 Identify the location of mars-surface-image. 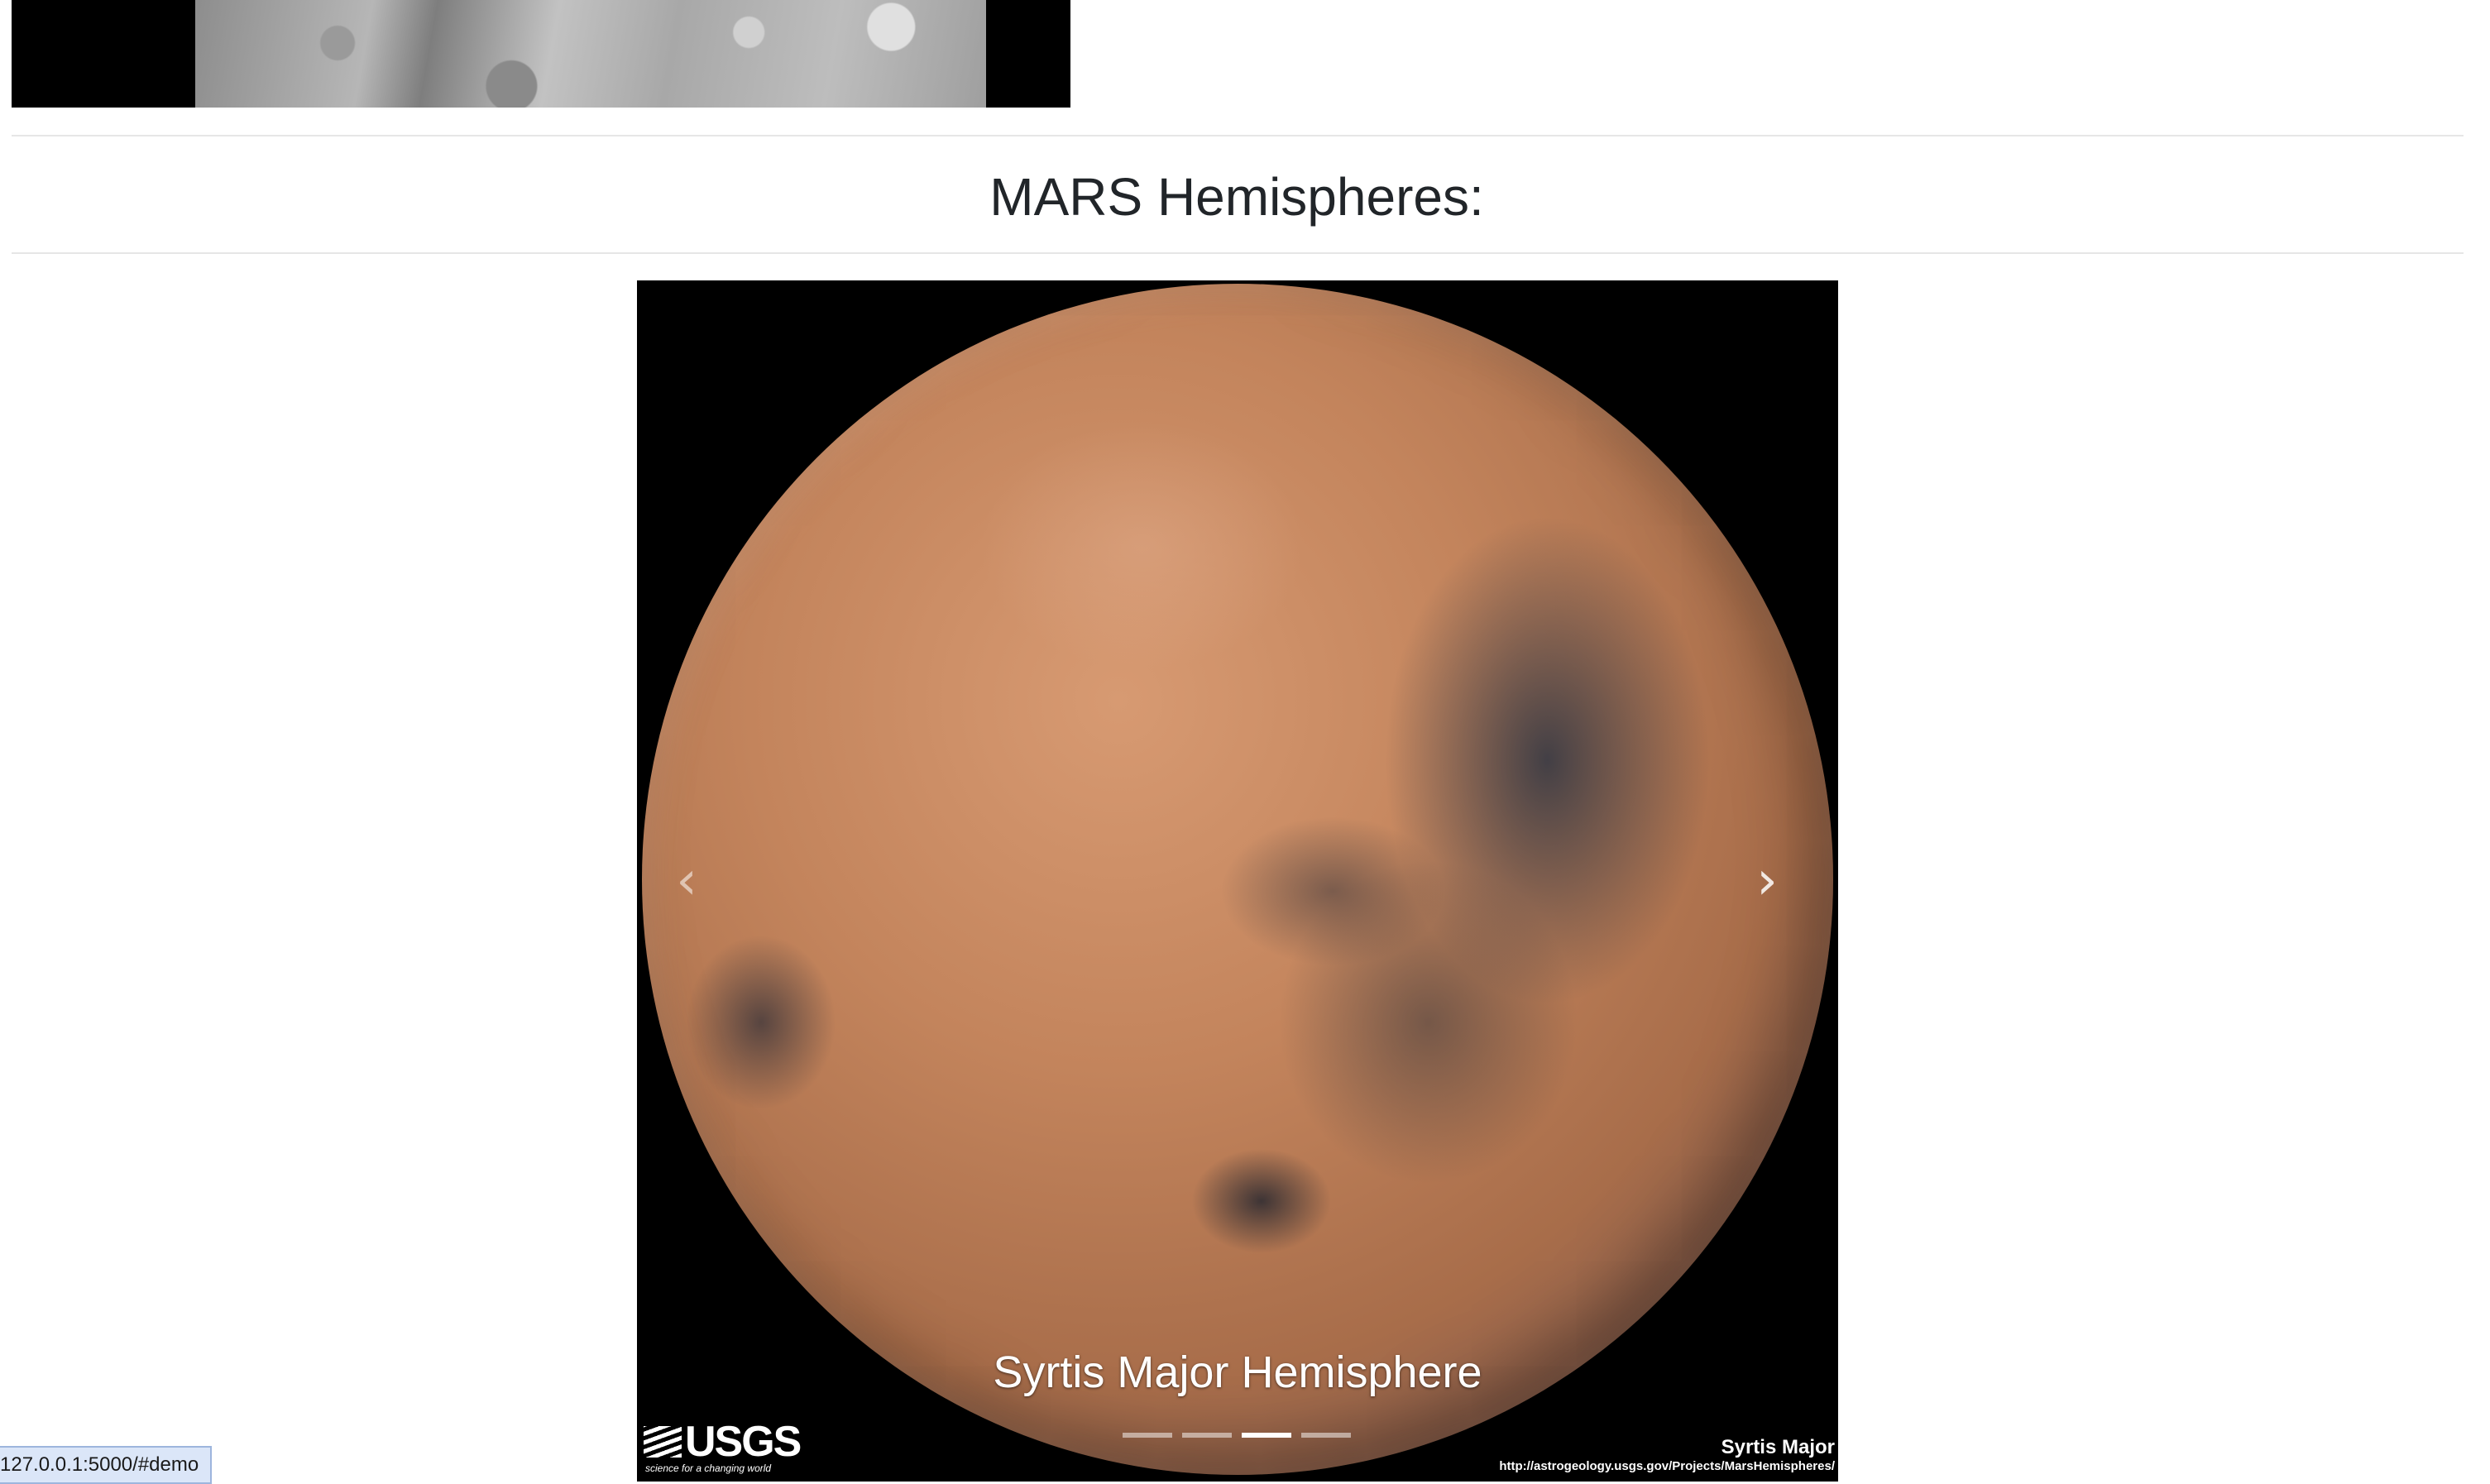
(590, 54).